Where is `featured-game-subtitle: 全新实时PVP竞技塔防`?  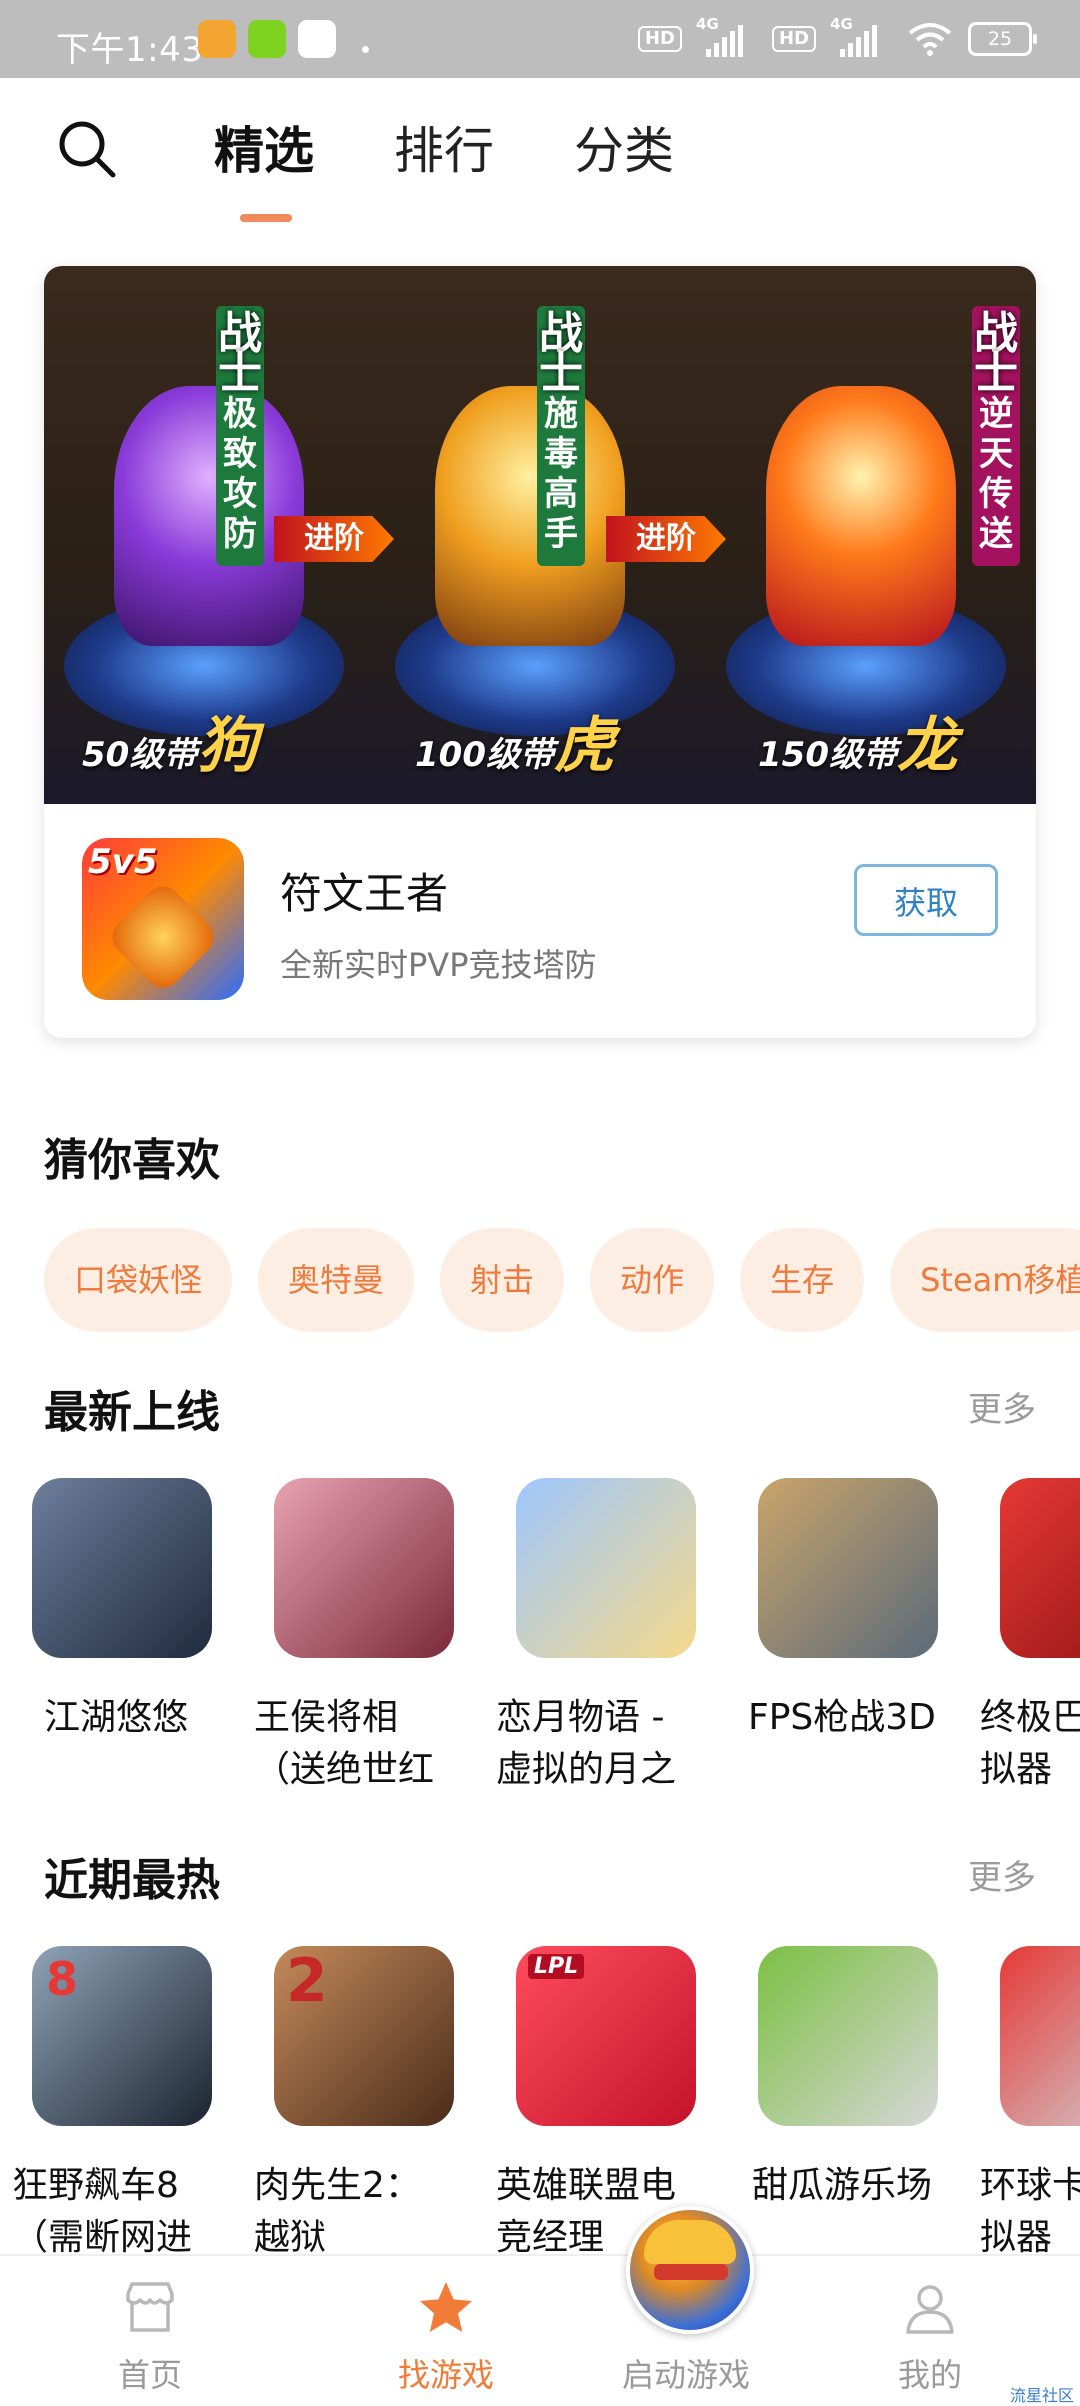 featured-game-subtitle: 全新实时PVP竞技塔防 is located at coordinates (438, 965).